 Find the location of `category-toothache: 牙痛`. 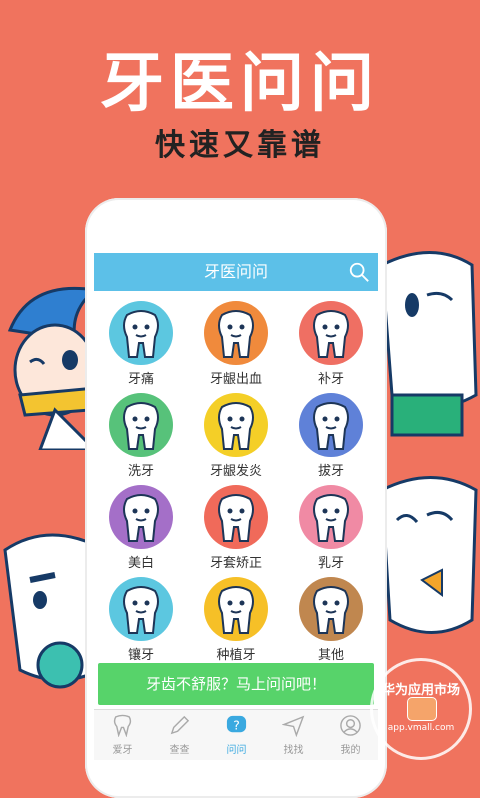

category-toothache: 牙痛 is located at coordinates (141, 343).